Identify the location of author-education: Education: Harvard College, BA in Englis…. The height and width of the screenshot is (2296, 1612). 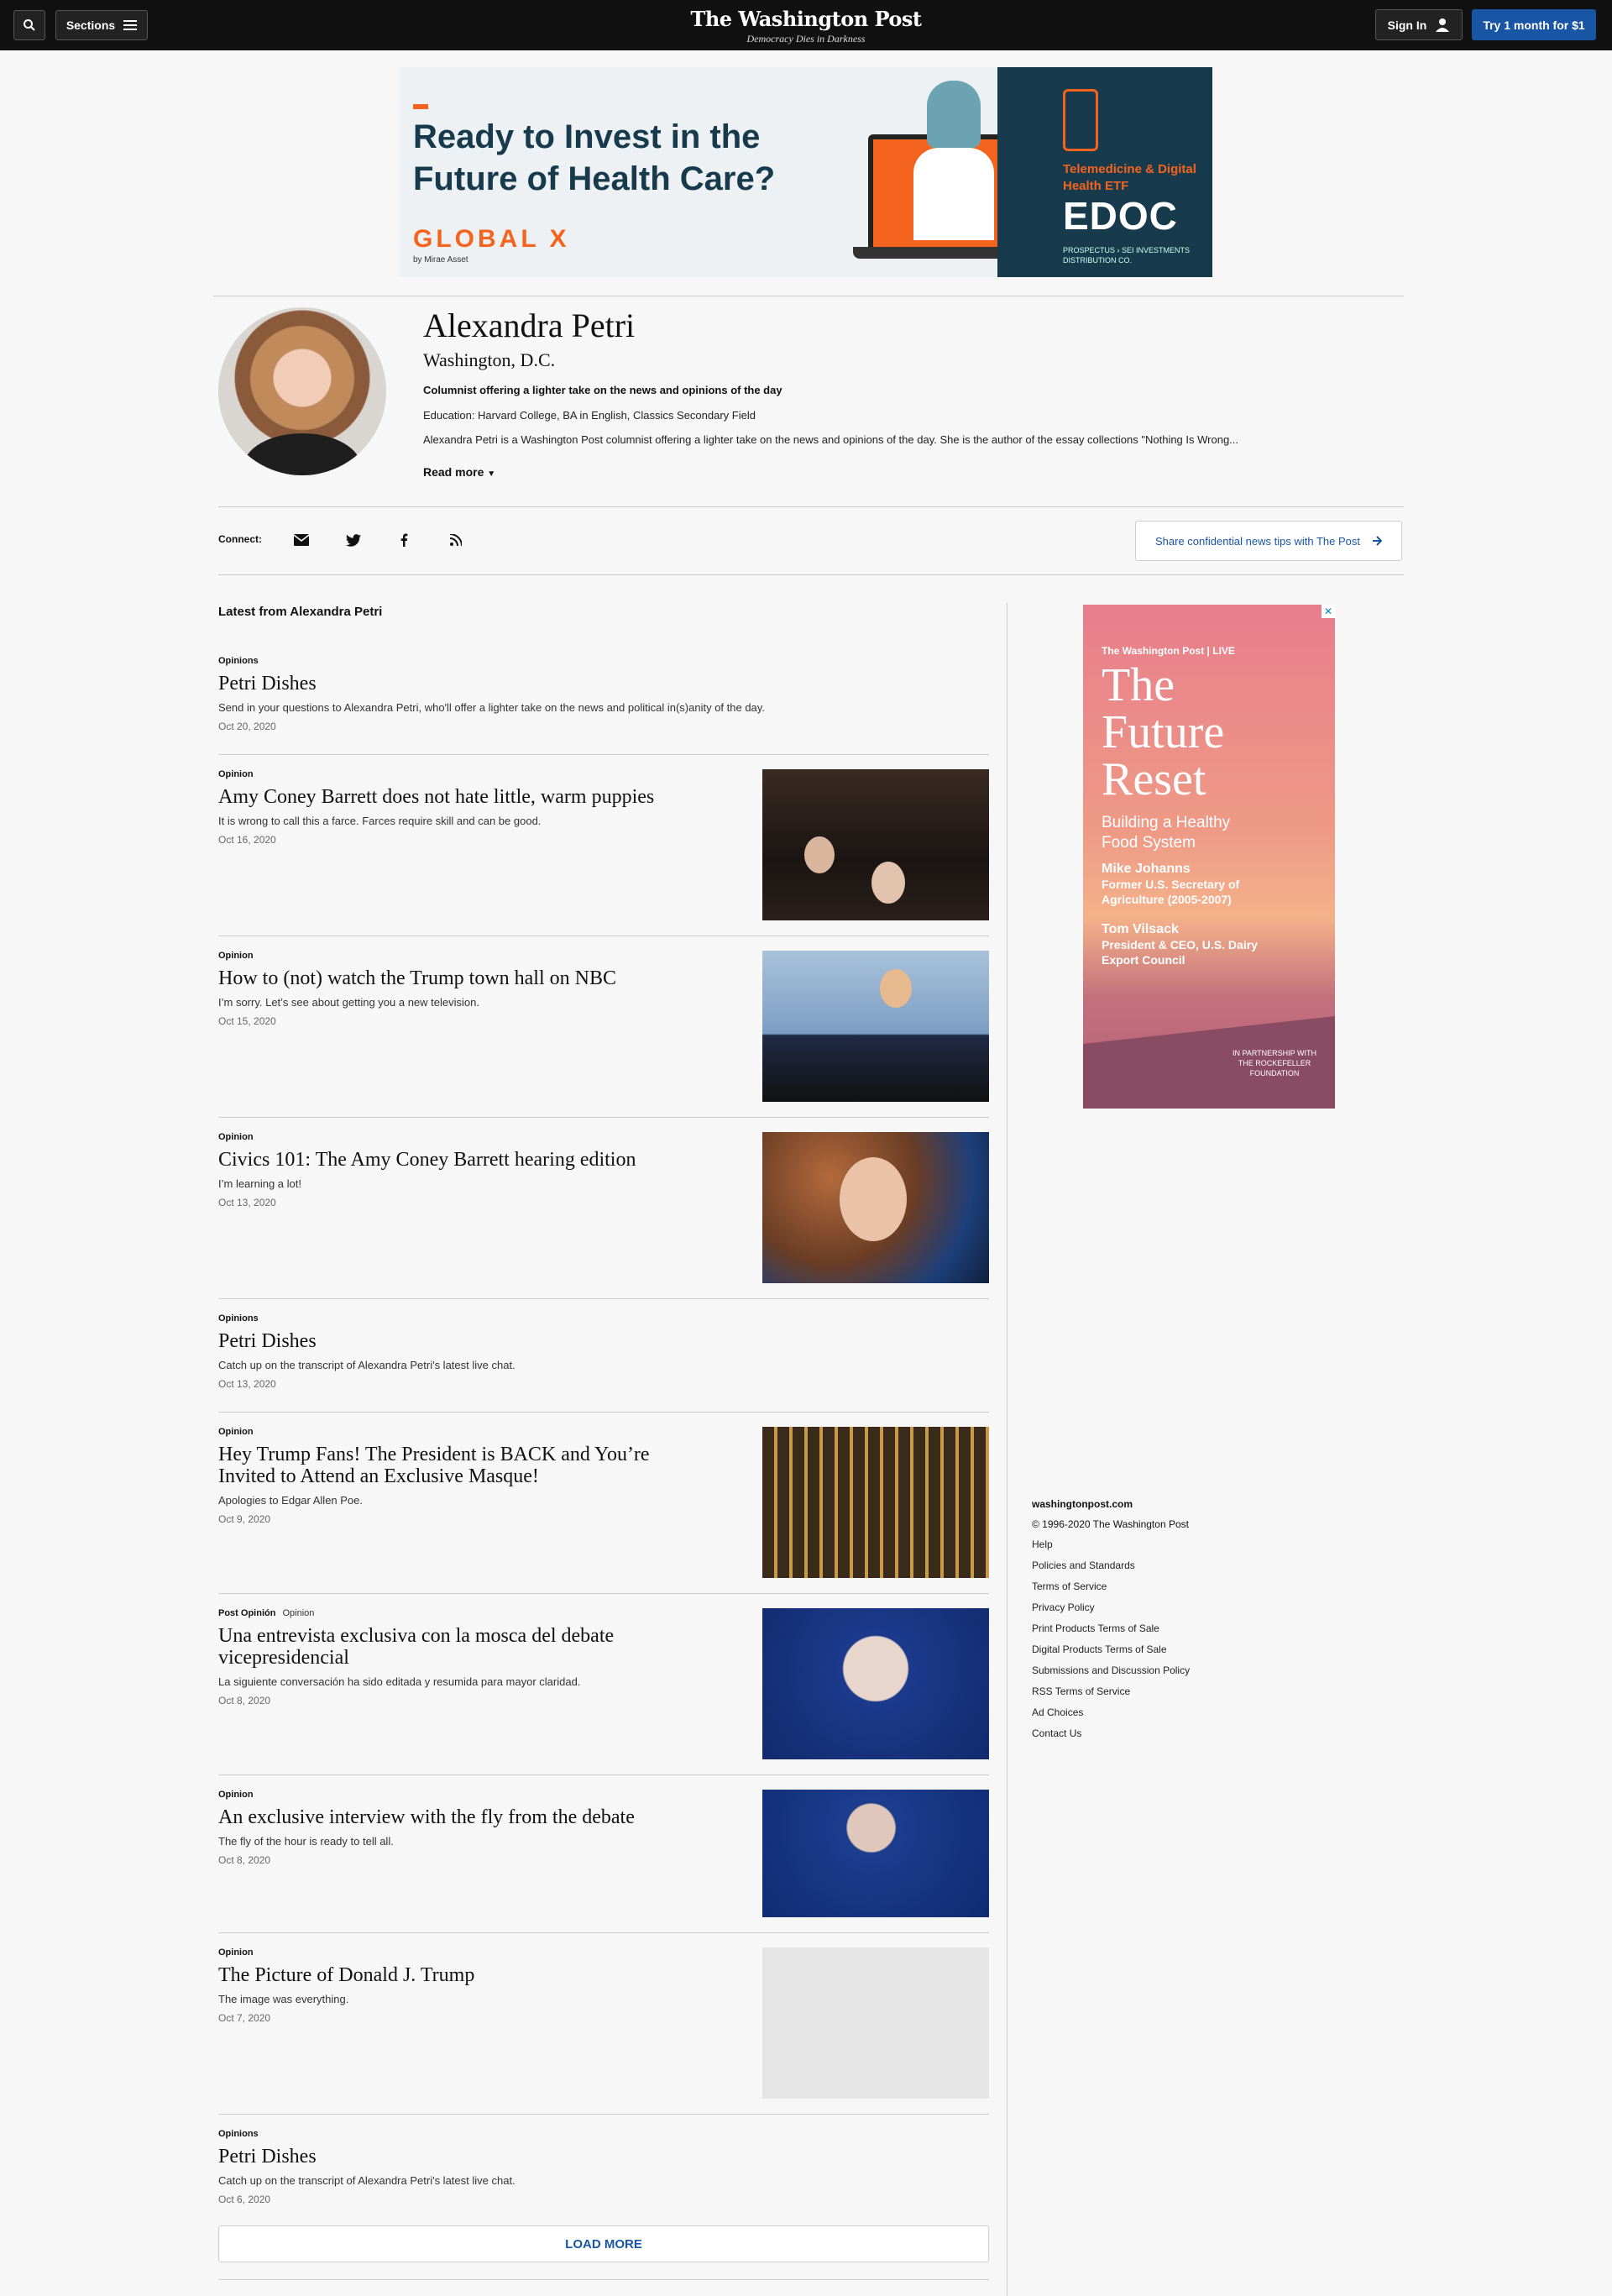
(589, 416).